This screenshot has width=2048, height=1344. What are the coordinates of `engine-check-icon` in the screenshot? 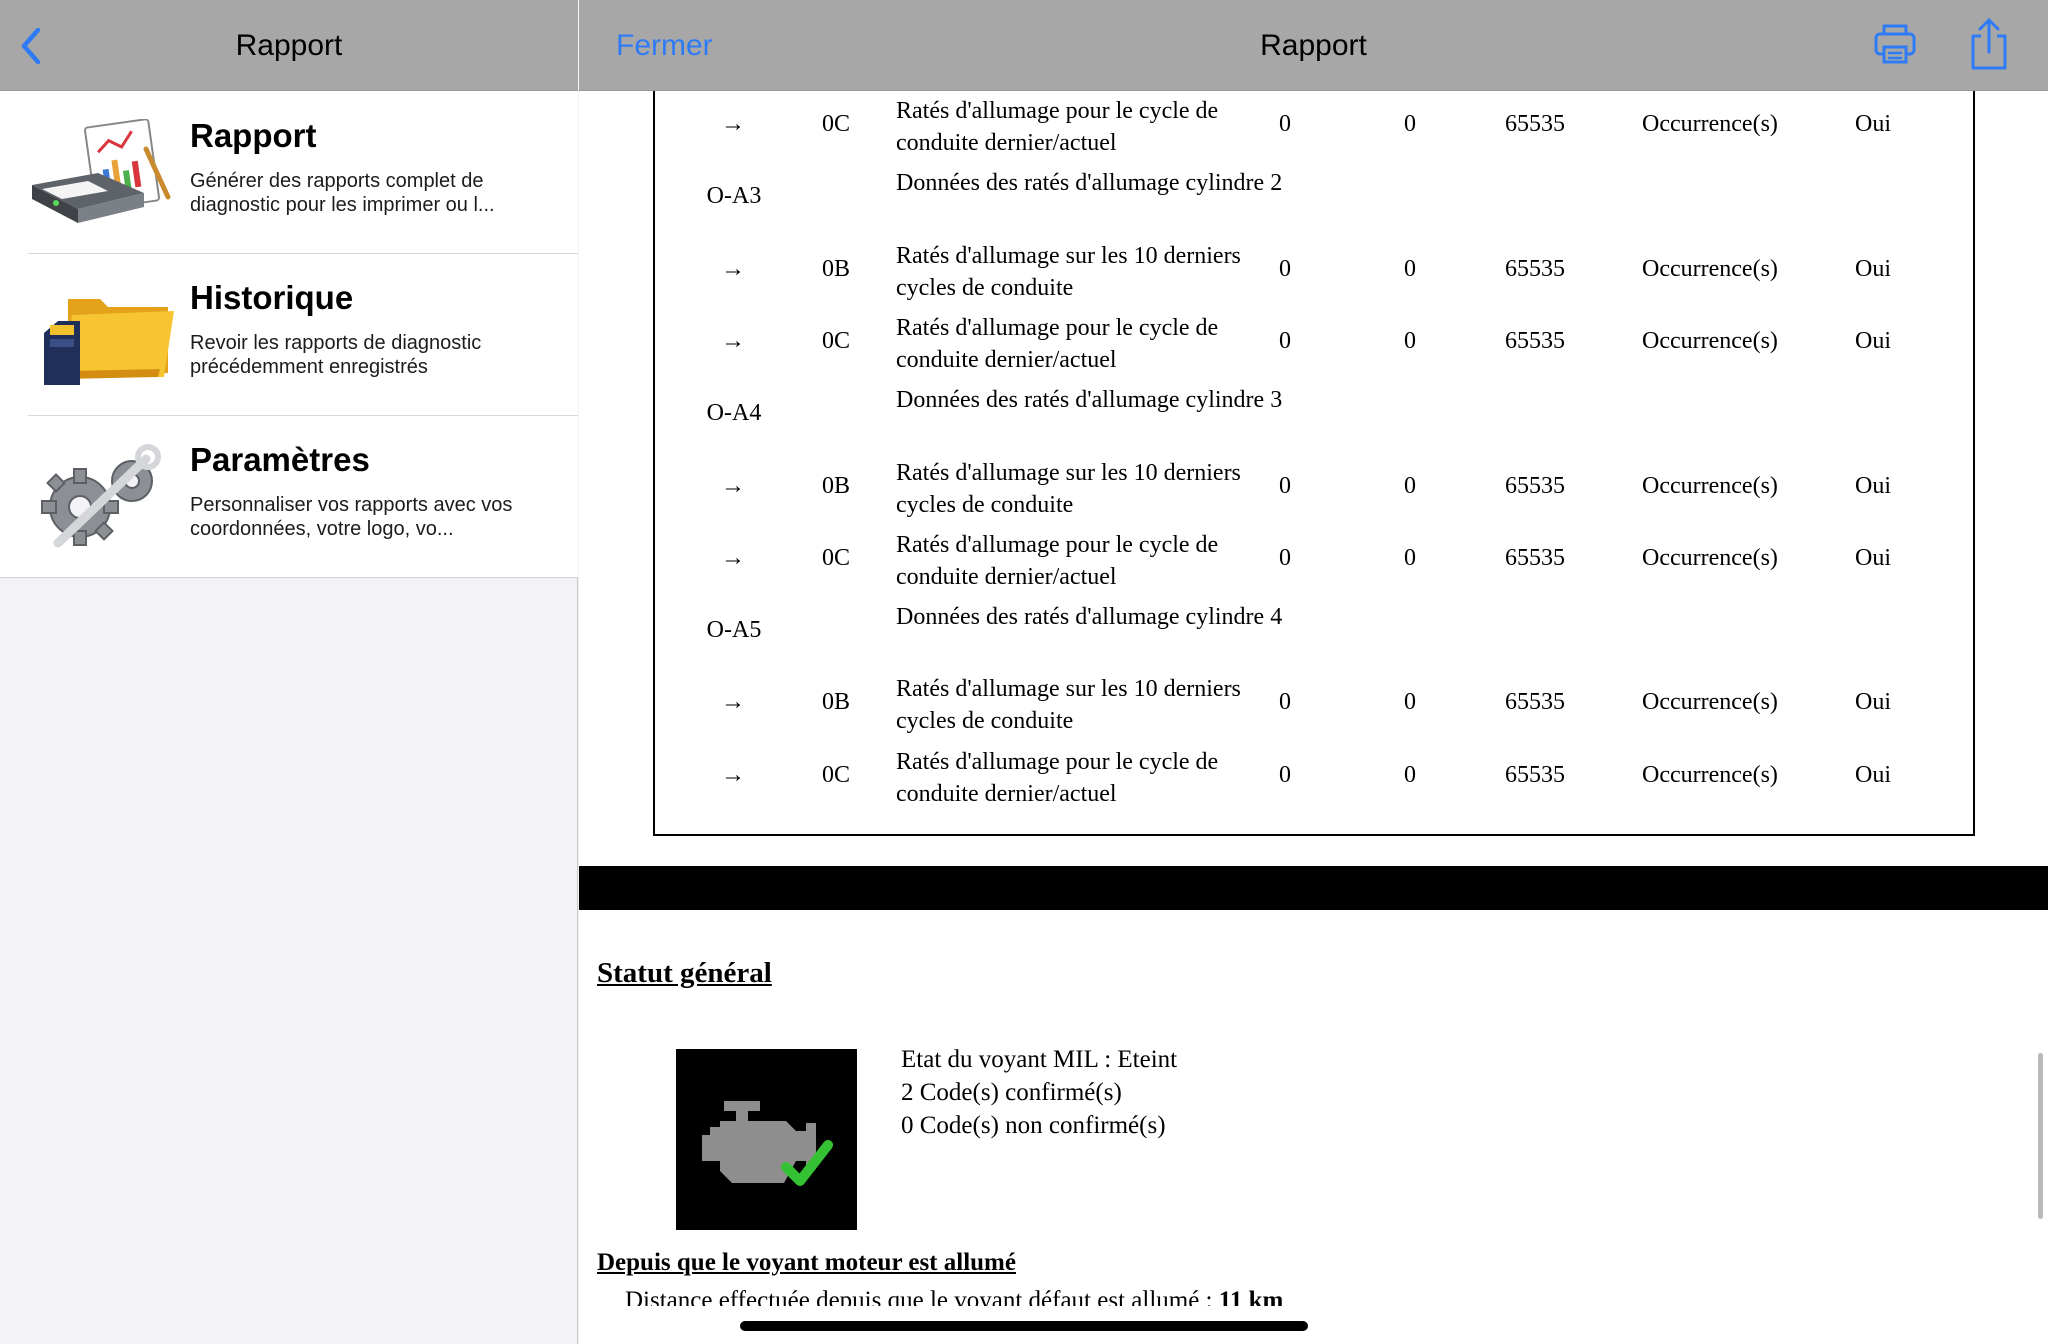 It's located at (766, 1139).